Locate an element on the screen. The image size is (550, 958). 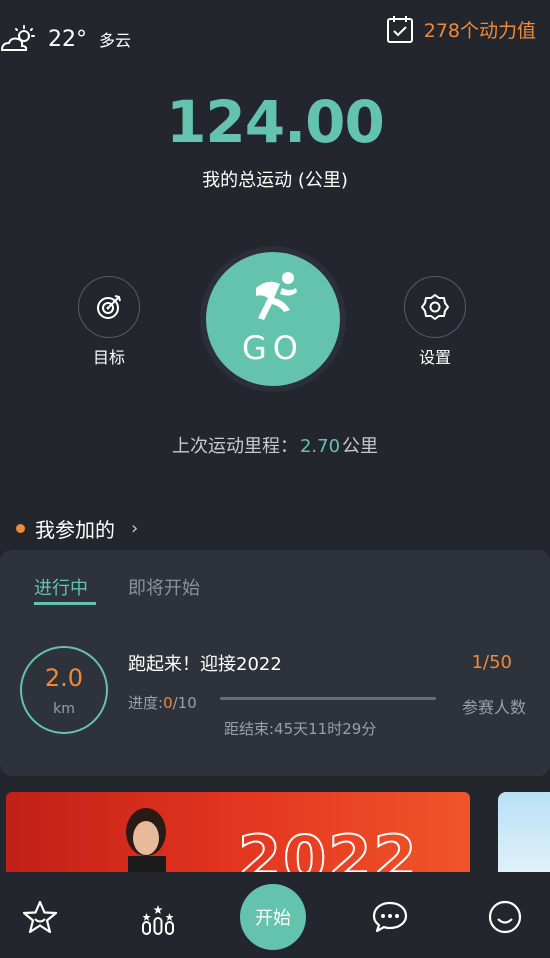
target-icon is located at coordinates (109, 307).